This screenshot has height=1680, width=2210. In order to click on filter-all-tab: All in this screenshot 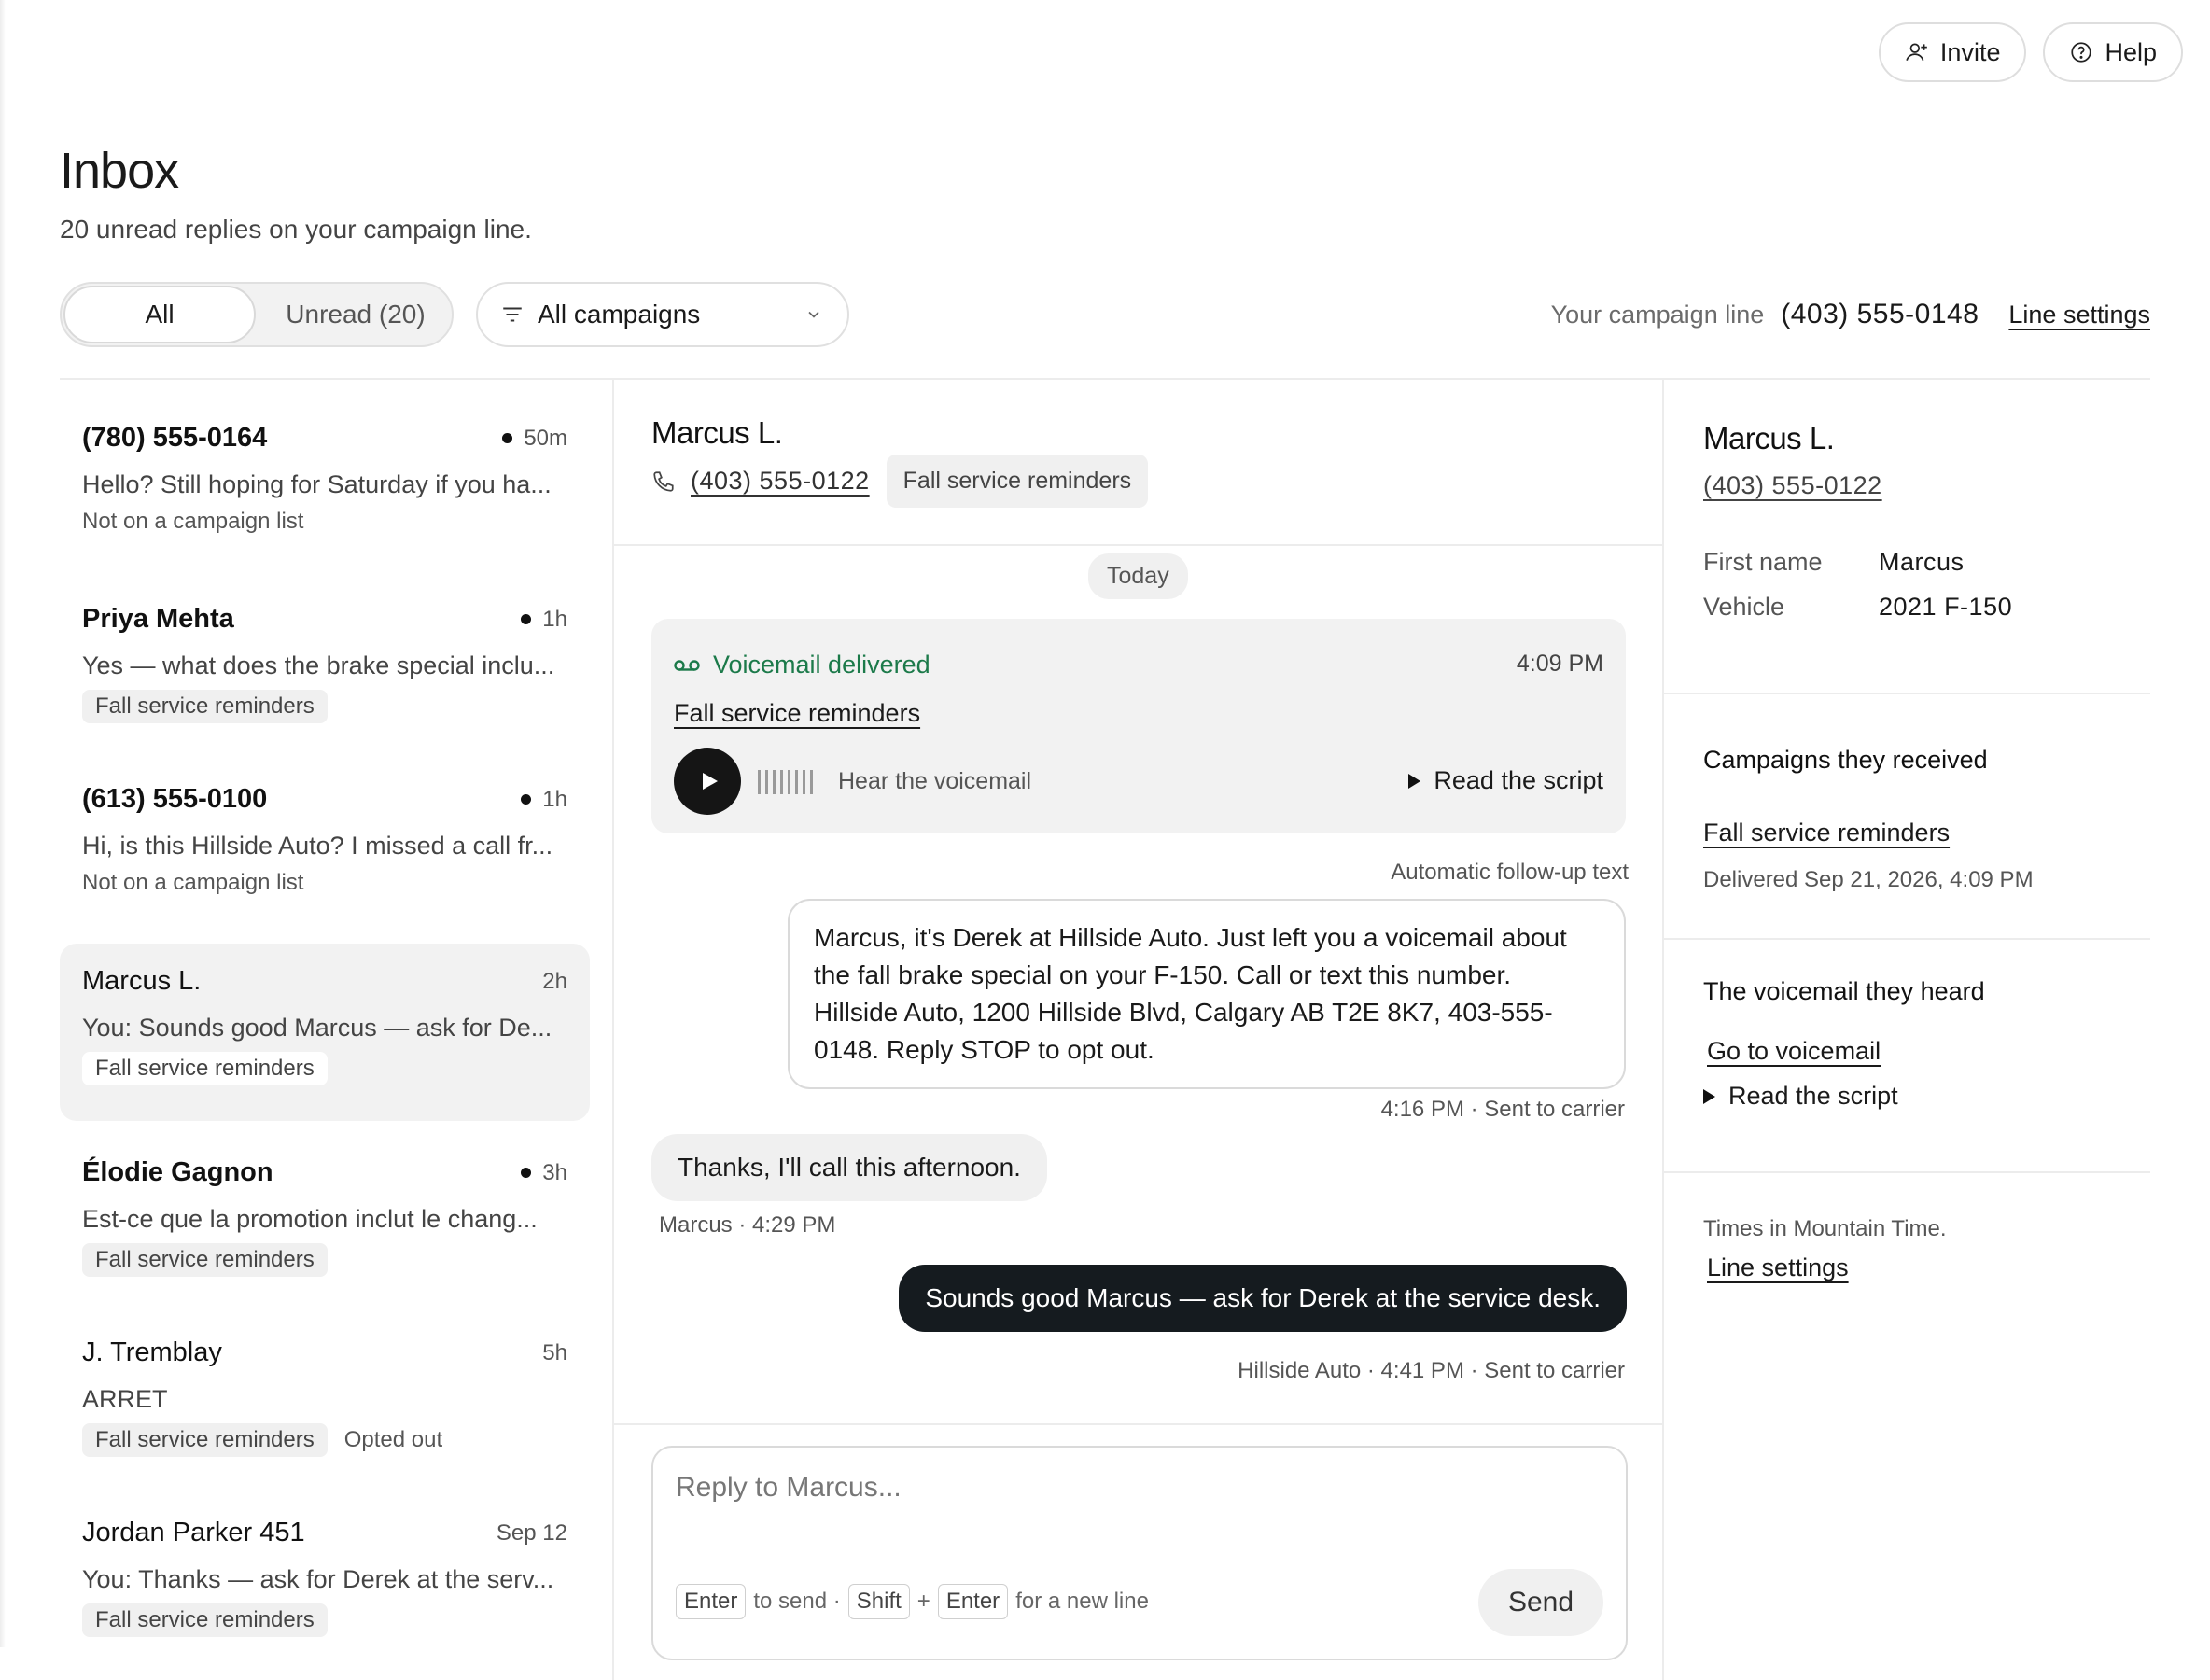, I will do `click(159, 314)`.